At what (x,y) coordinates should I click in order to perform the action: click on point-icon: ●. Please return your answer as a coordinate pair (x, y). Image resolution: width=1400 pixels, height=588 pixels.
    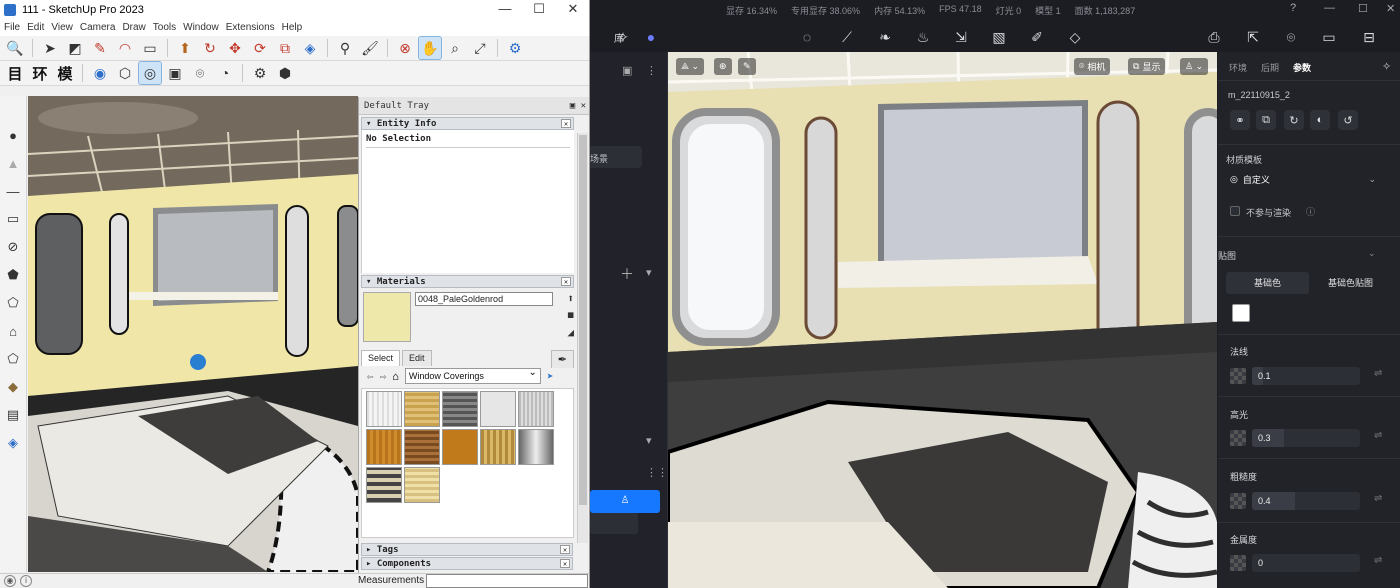
    Looking at the image, I should click on (13, 135).